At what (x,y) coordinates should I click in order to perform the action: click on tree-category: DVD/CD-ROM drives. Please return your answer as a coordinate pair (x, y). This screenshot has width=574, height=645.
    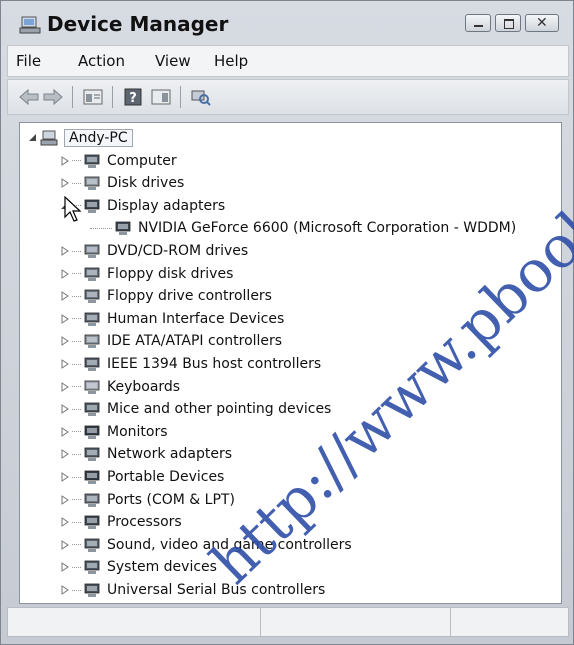
    Looking at the image, I should click on (154, 251).